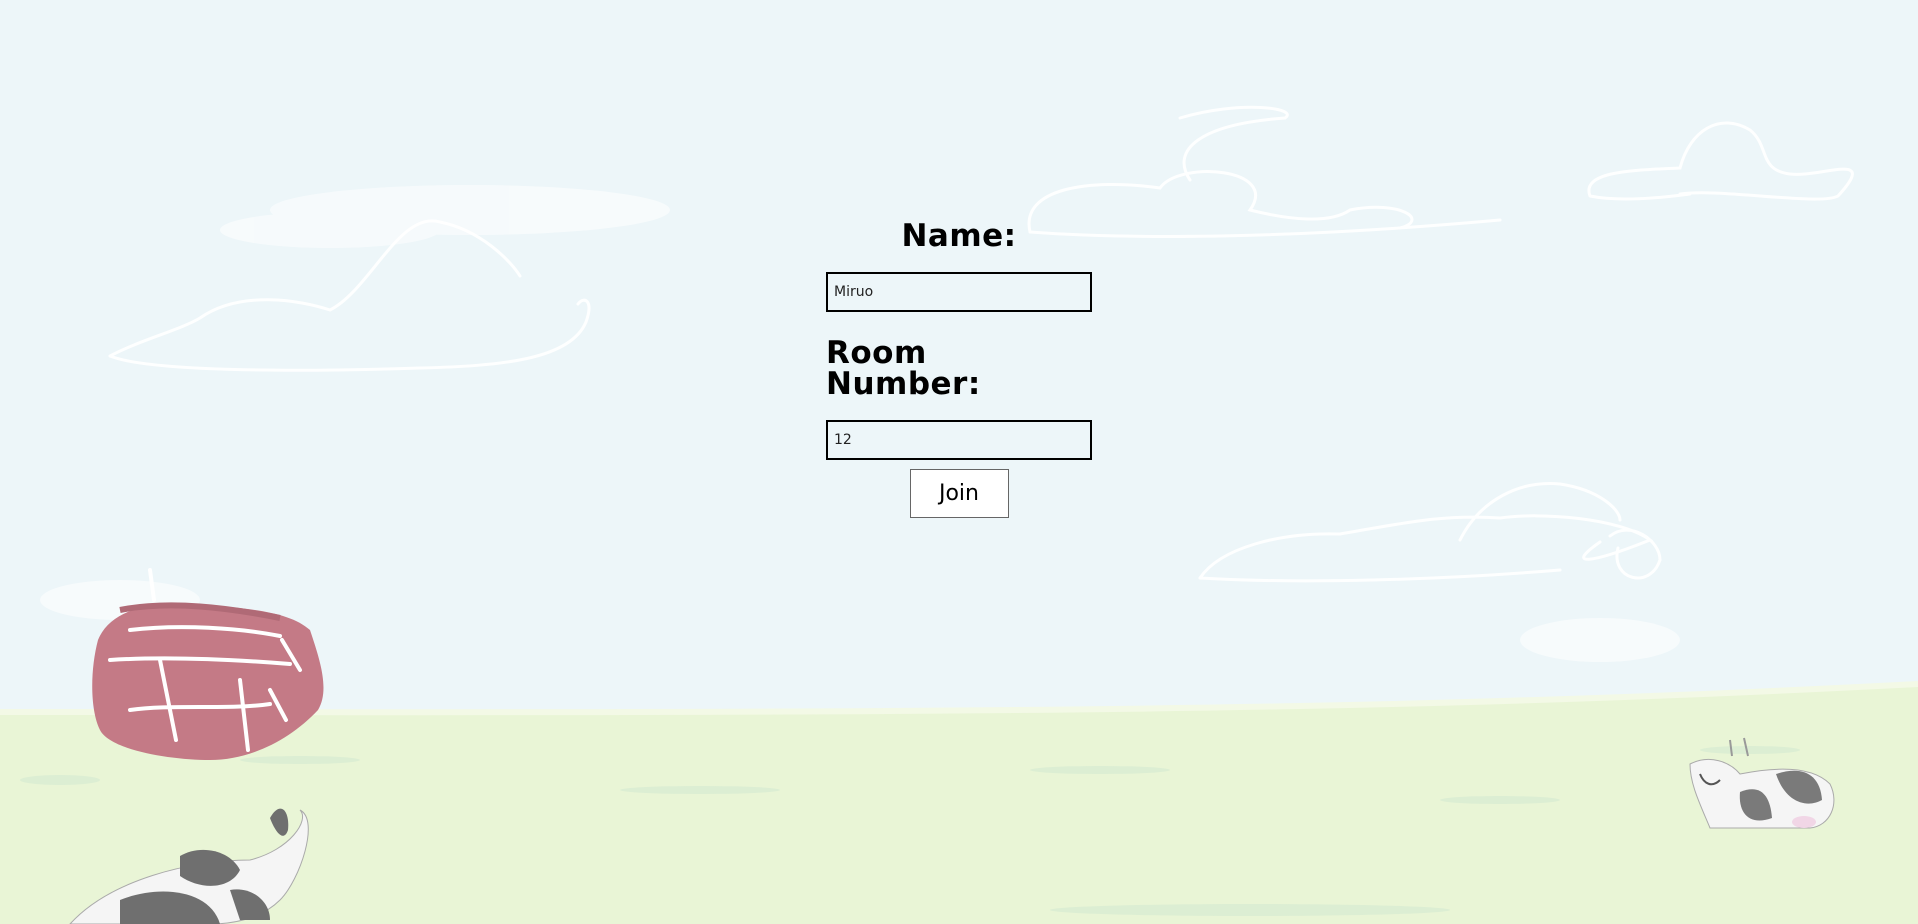  Describe the element at coordinates (903, 368) in the screenshot. I see `room-number-label: Room Number:` at that location.